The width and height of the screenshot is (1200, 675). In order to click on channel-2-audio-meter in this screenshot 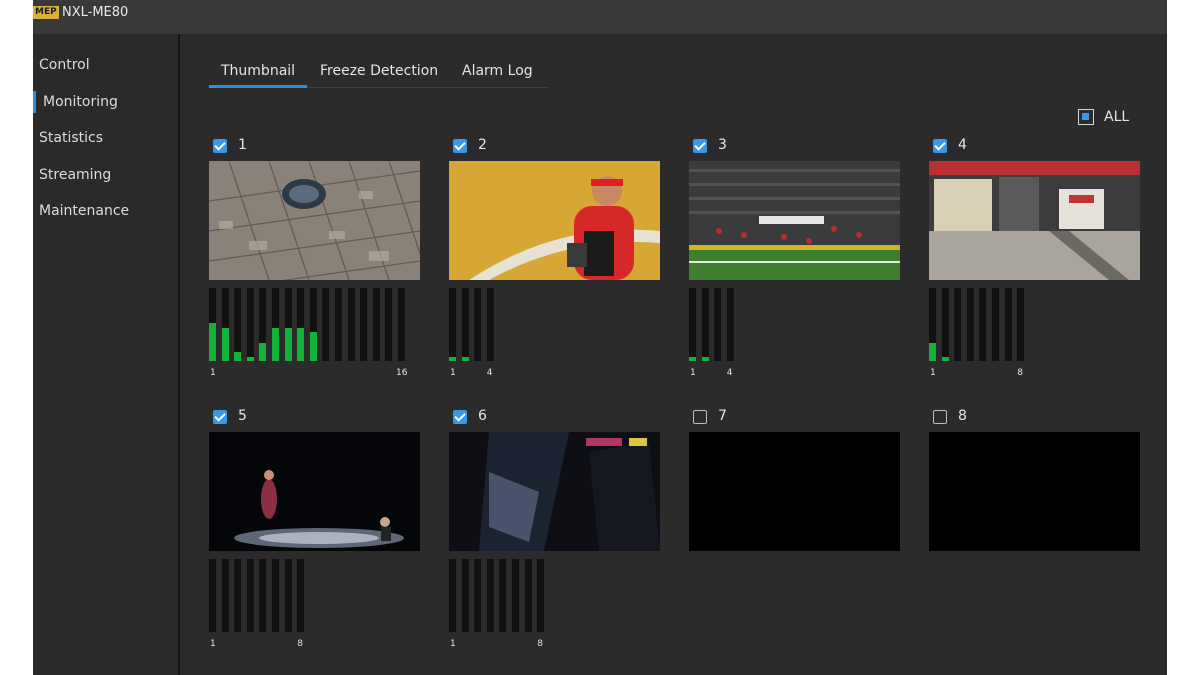, I will do `click(474, 324)`.